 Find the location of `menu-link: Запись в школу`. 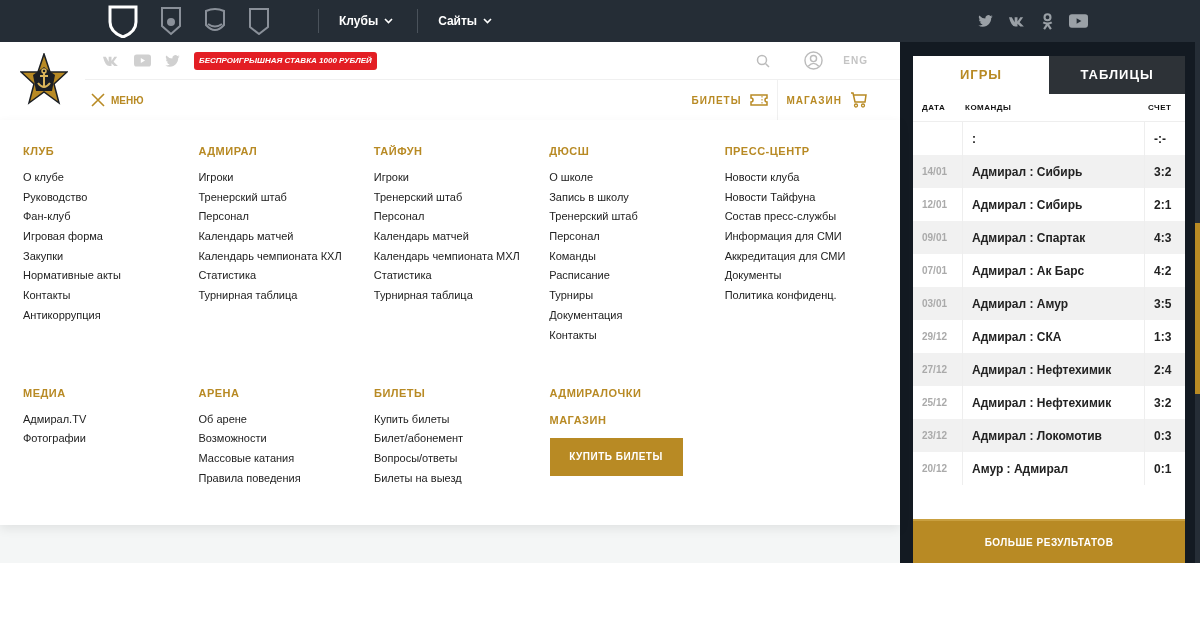

menu-link: Запись в школу is located at coordinates (589, 196).